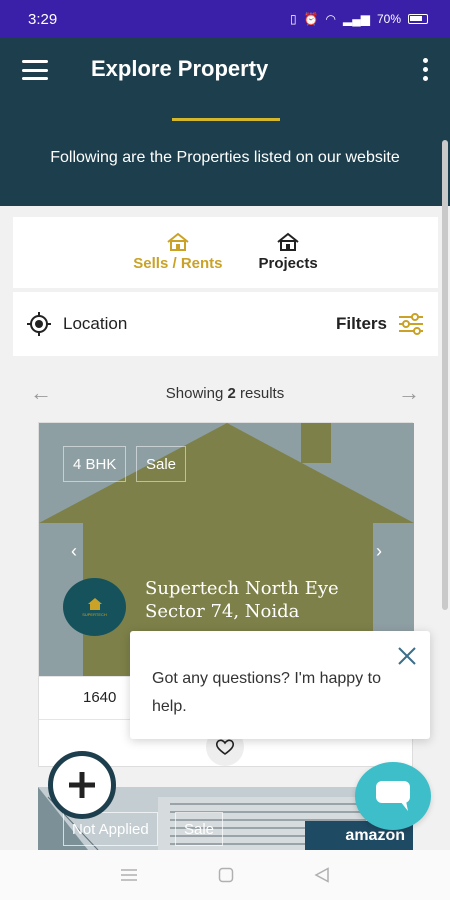  I want to click on system-nav-bar, so click(225, 875).